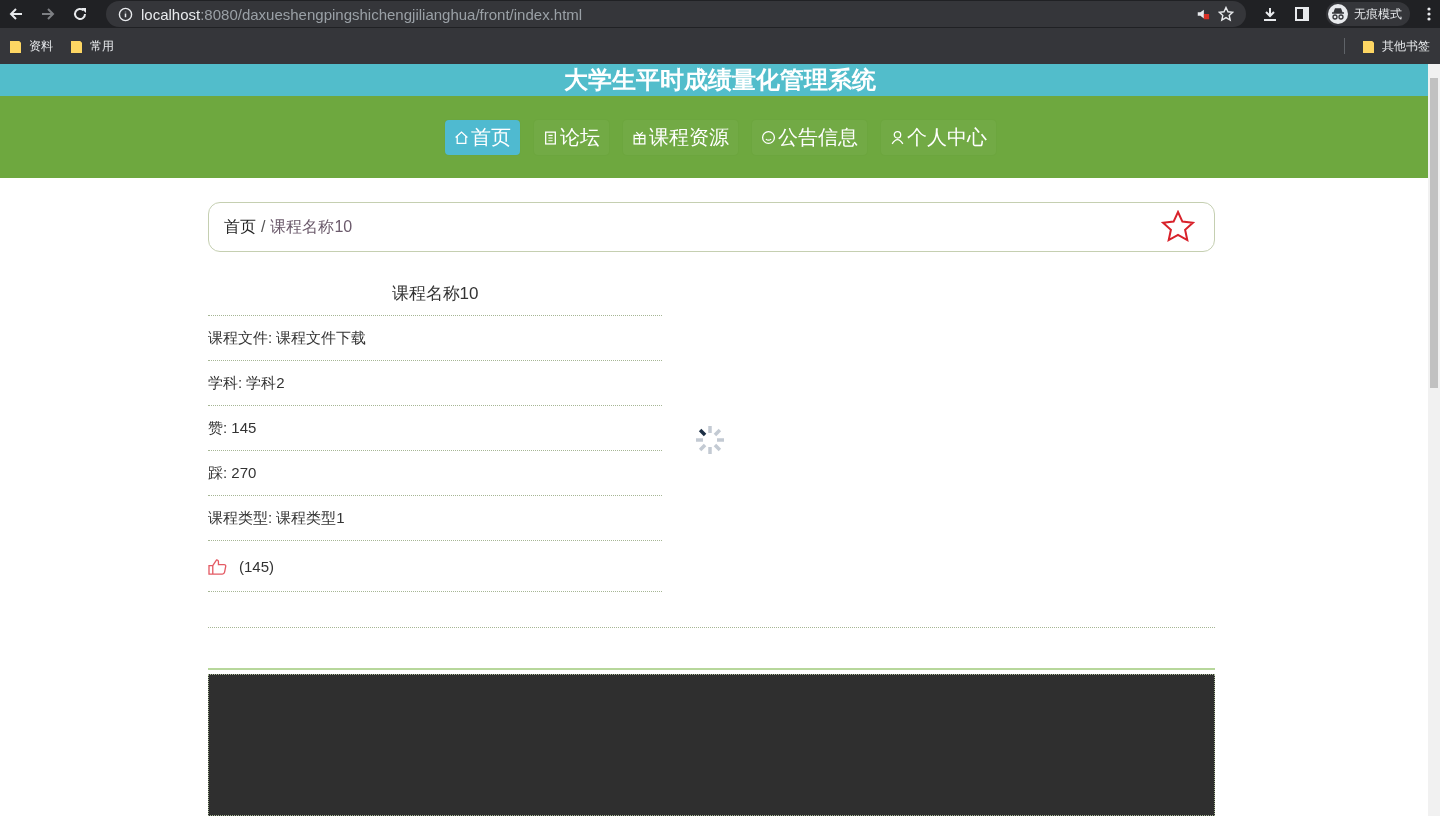  Describe the element at coordinates (435, 299) in the screenshot. I see `course-title: 课程名称10` at that location.